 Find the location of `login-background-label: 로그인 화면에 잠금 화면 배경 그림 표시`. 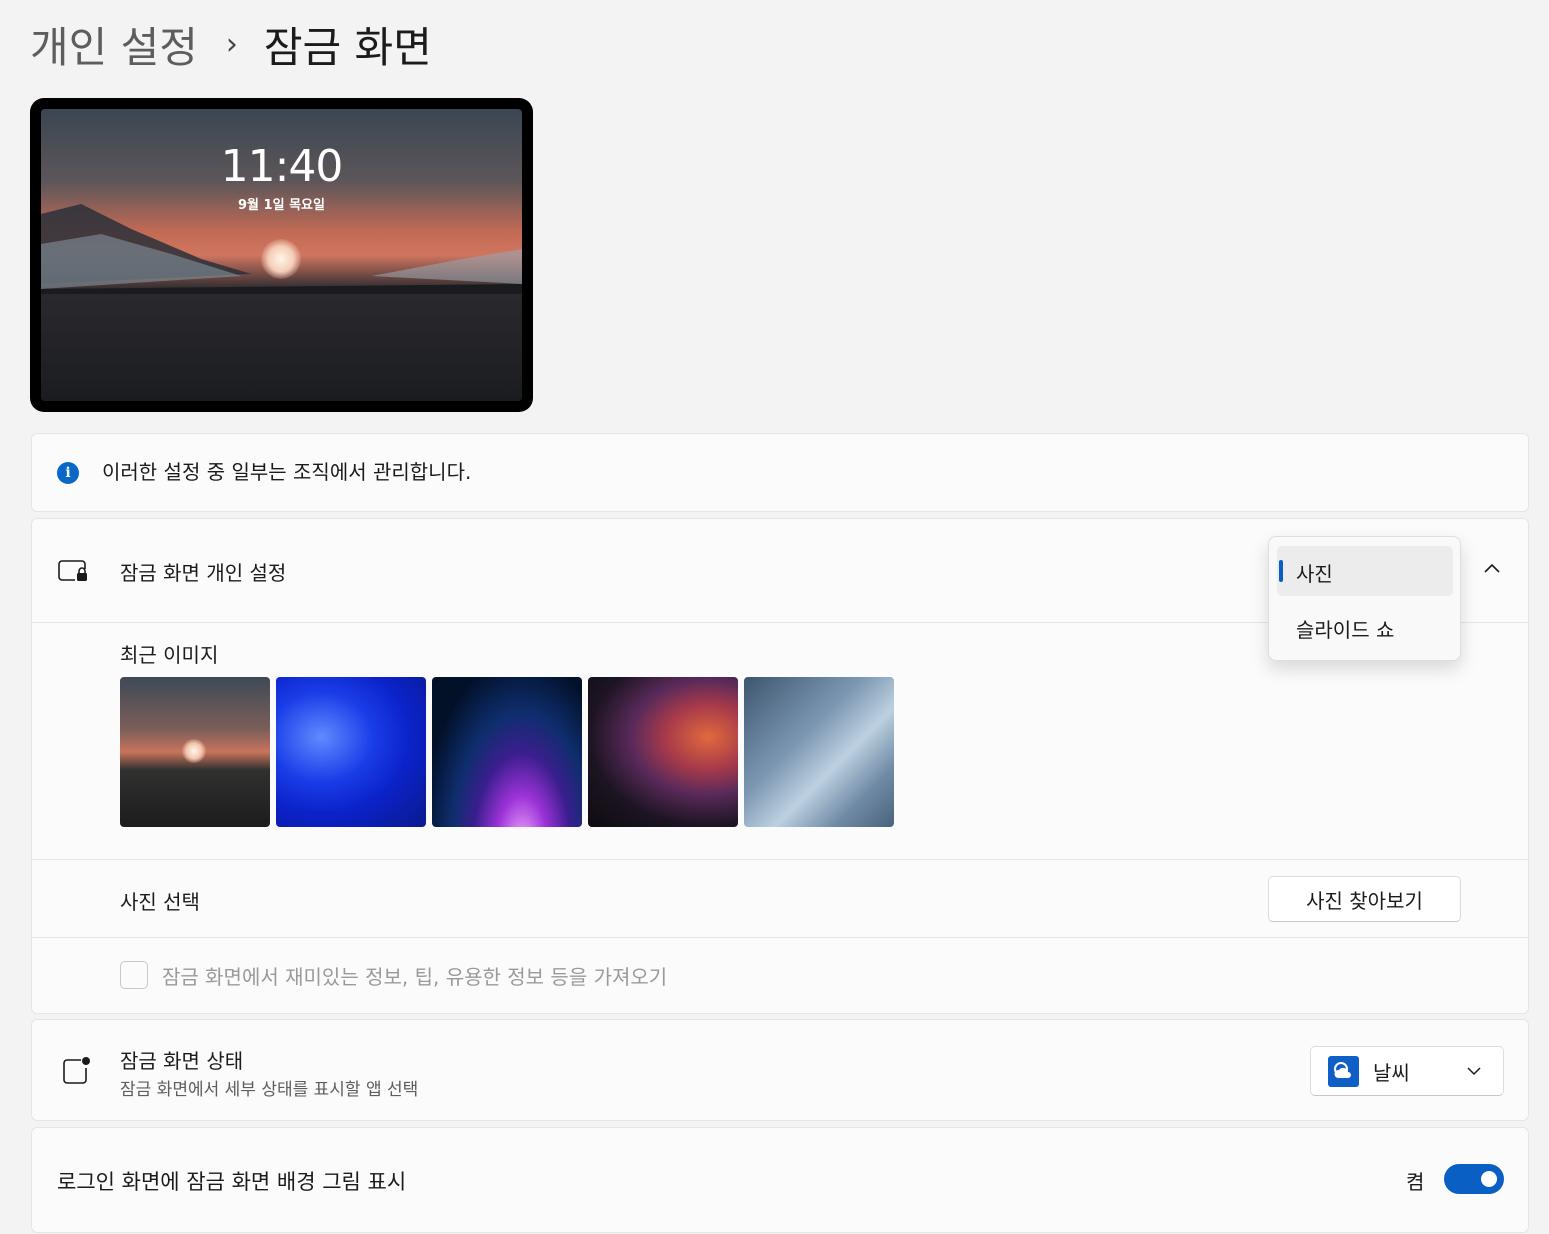

login-background-label: 로그인 화면에 잠금 화면 배경 그림 표시 is located at coordinates (232, 1182).